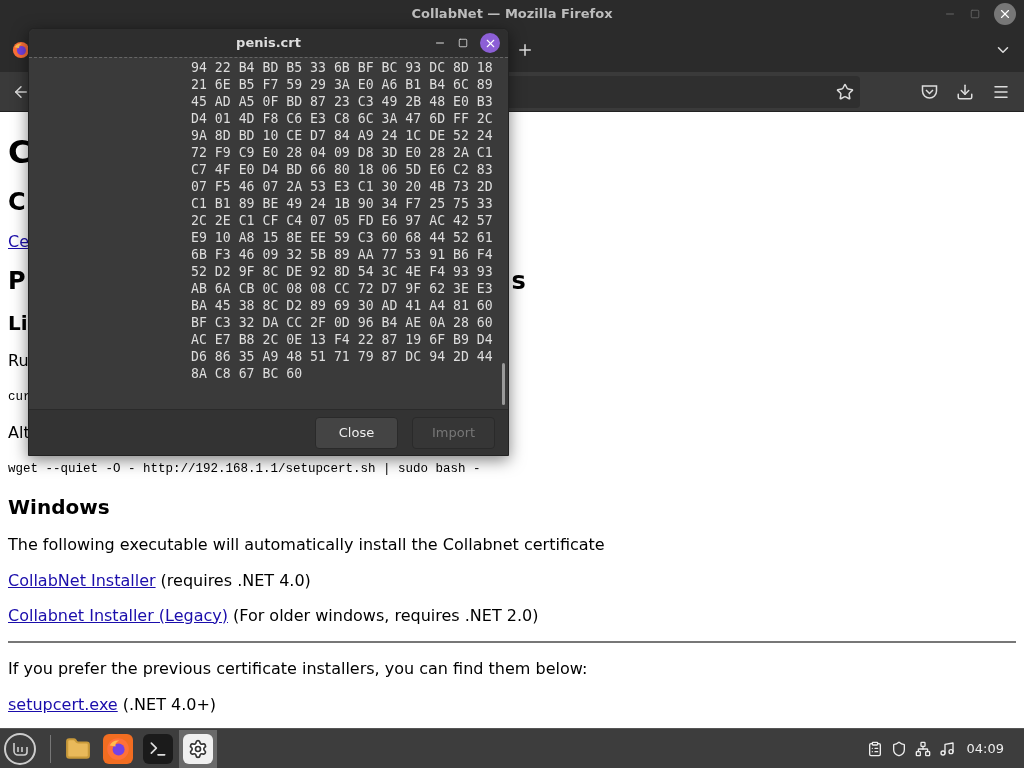 This screenshot has width=1024, height=768. I want to click on section-heading: C, so click(17, 202).